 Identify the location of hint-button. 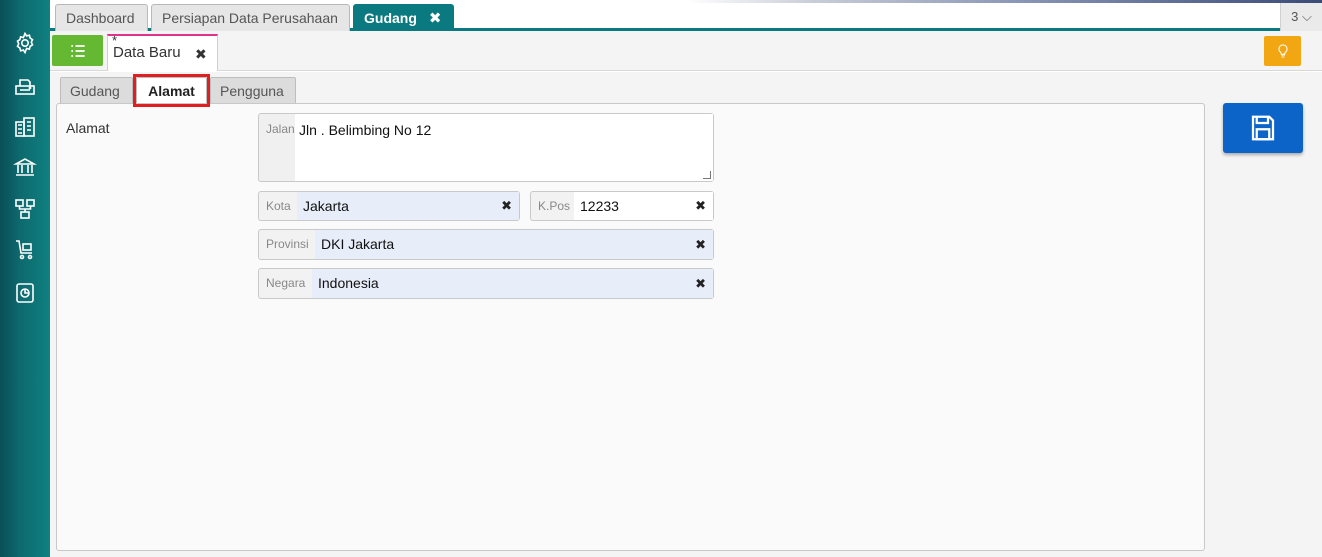
(1282, 51).